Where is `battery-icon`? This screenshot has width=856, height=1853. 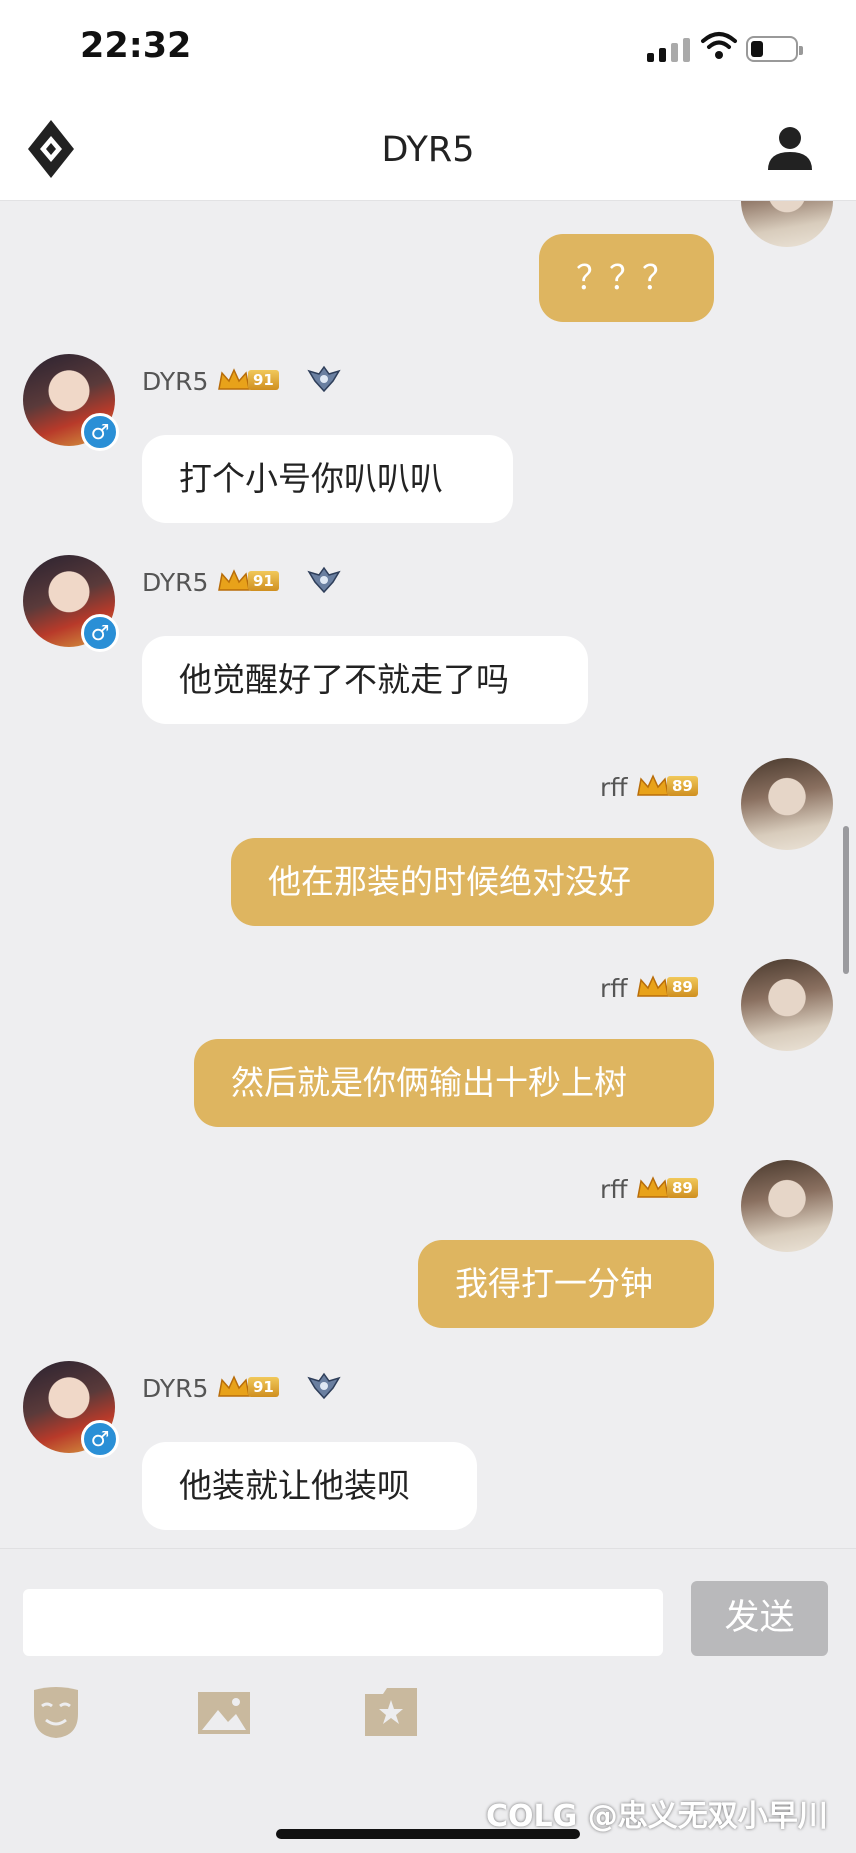
battery-icon is located at coordinates (774, 49).